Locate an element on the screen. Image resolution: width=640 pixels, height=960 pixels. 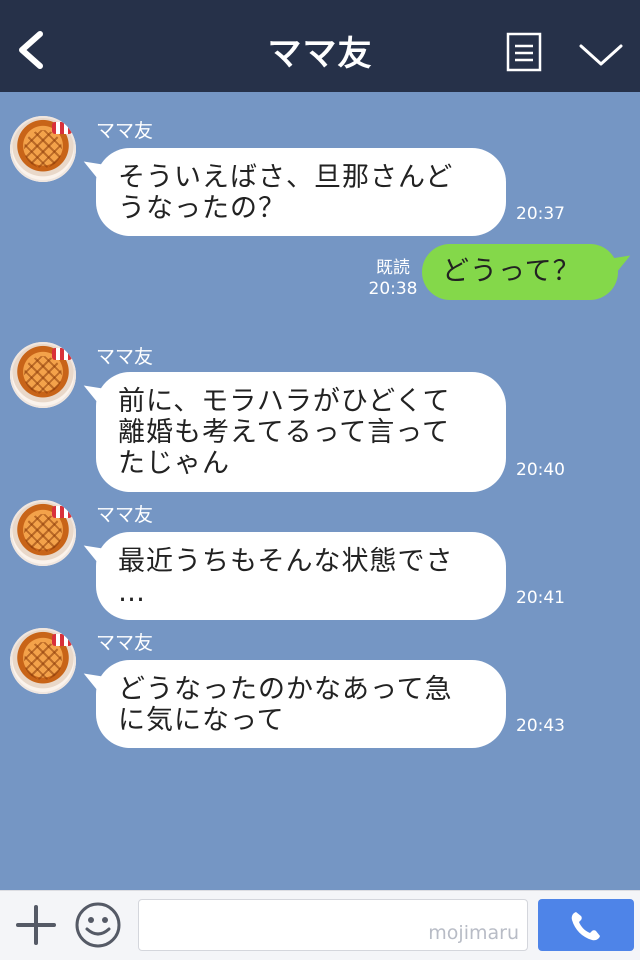
message-line: うなったの？ is located at coordinates (202, 208).